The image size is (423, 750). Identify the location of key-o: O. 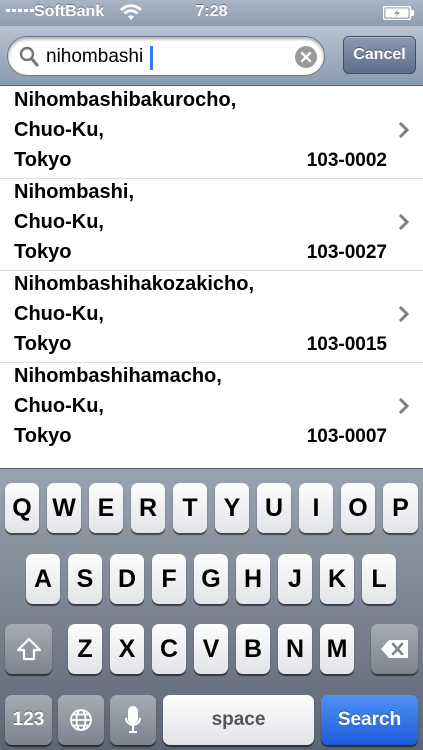
(358, 508).